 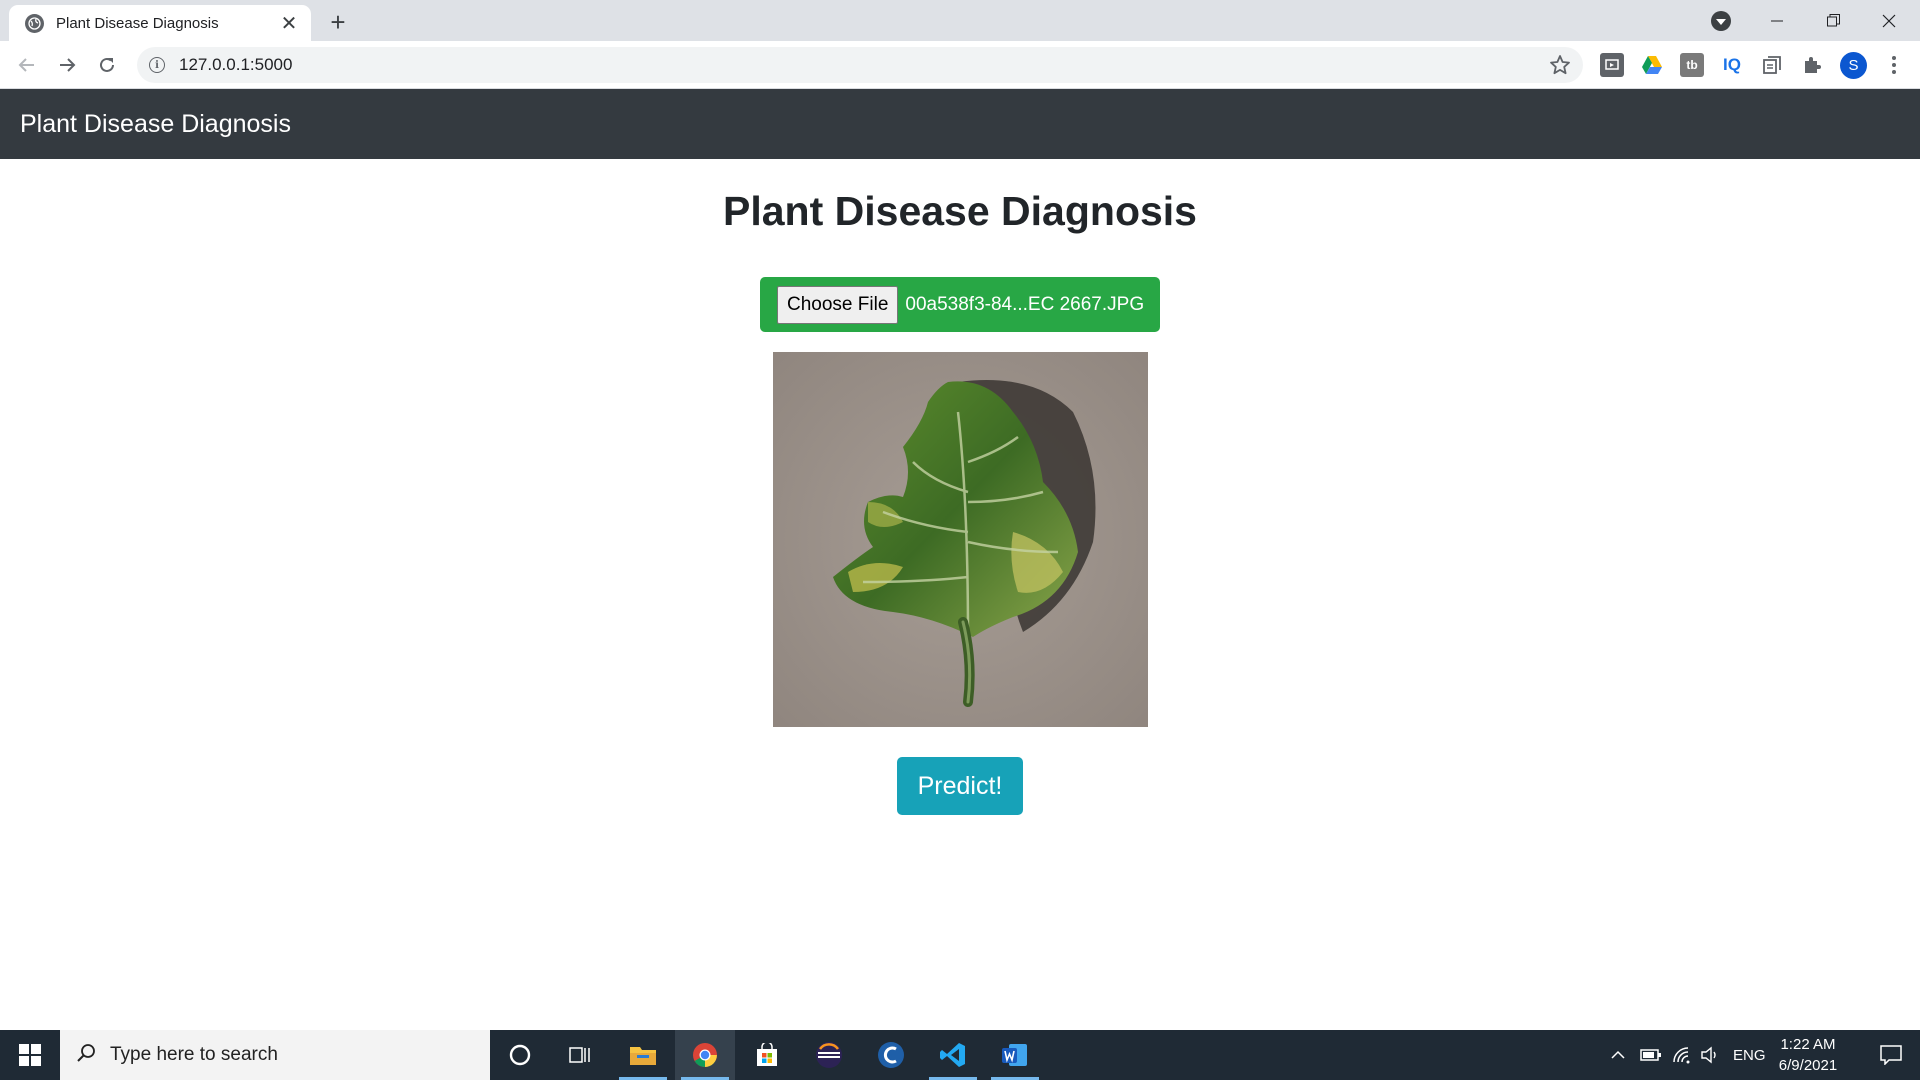 What do you see at coordinates (338, 22) in the screenshot?
I see `new-tab-button: +` at bounding box center [338, 22].